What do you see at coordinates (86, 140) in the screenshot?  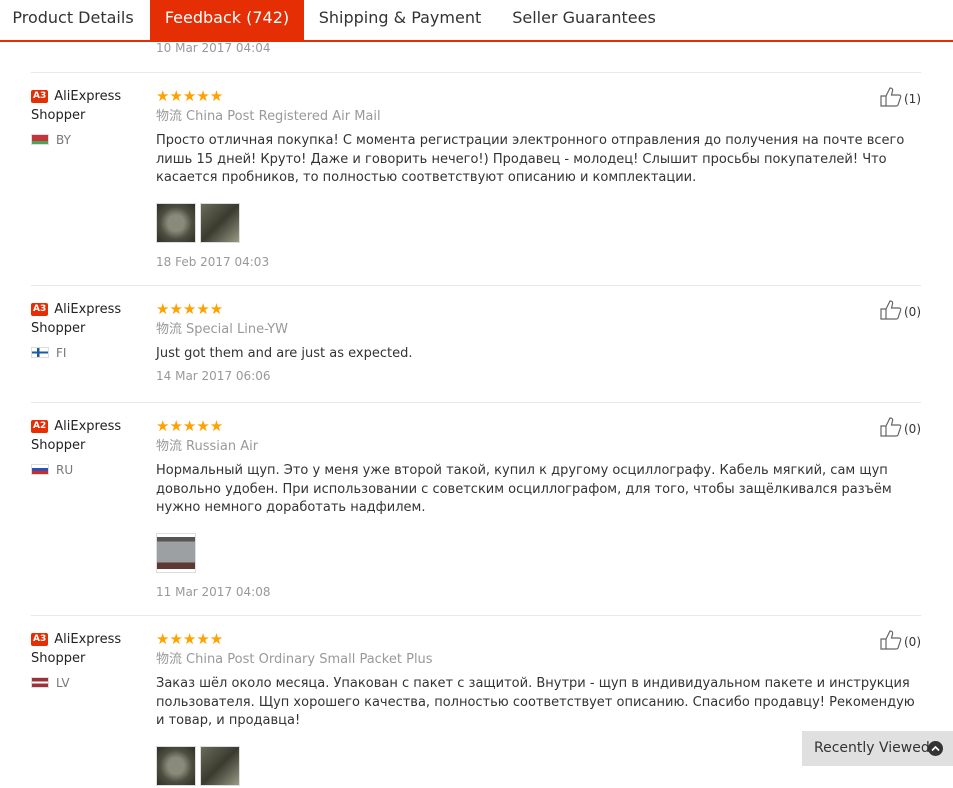 I see `reviewer-country: BY` at bounding box center [86, 140].